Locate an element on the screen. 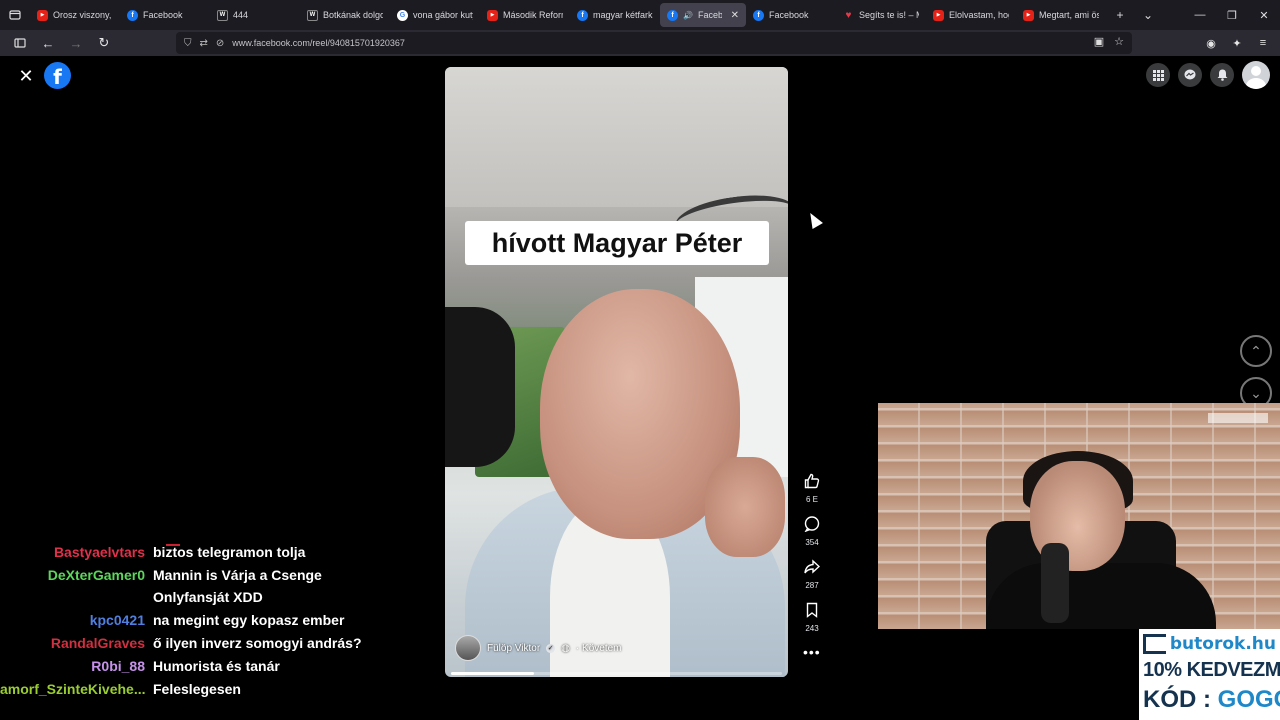 The image size is (1280, 720). browser-tab: Gvona gábor kutya is located at coordinates (435, 15).